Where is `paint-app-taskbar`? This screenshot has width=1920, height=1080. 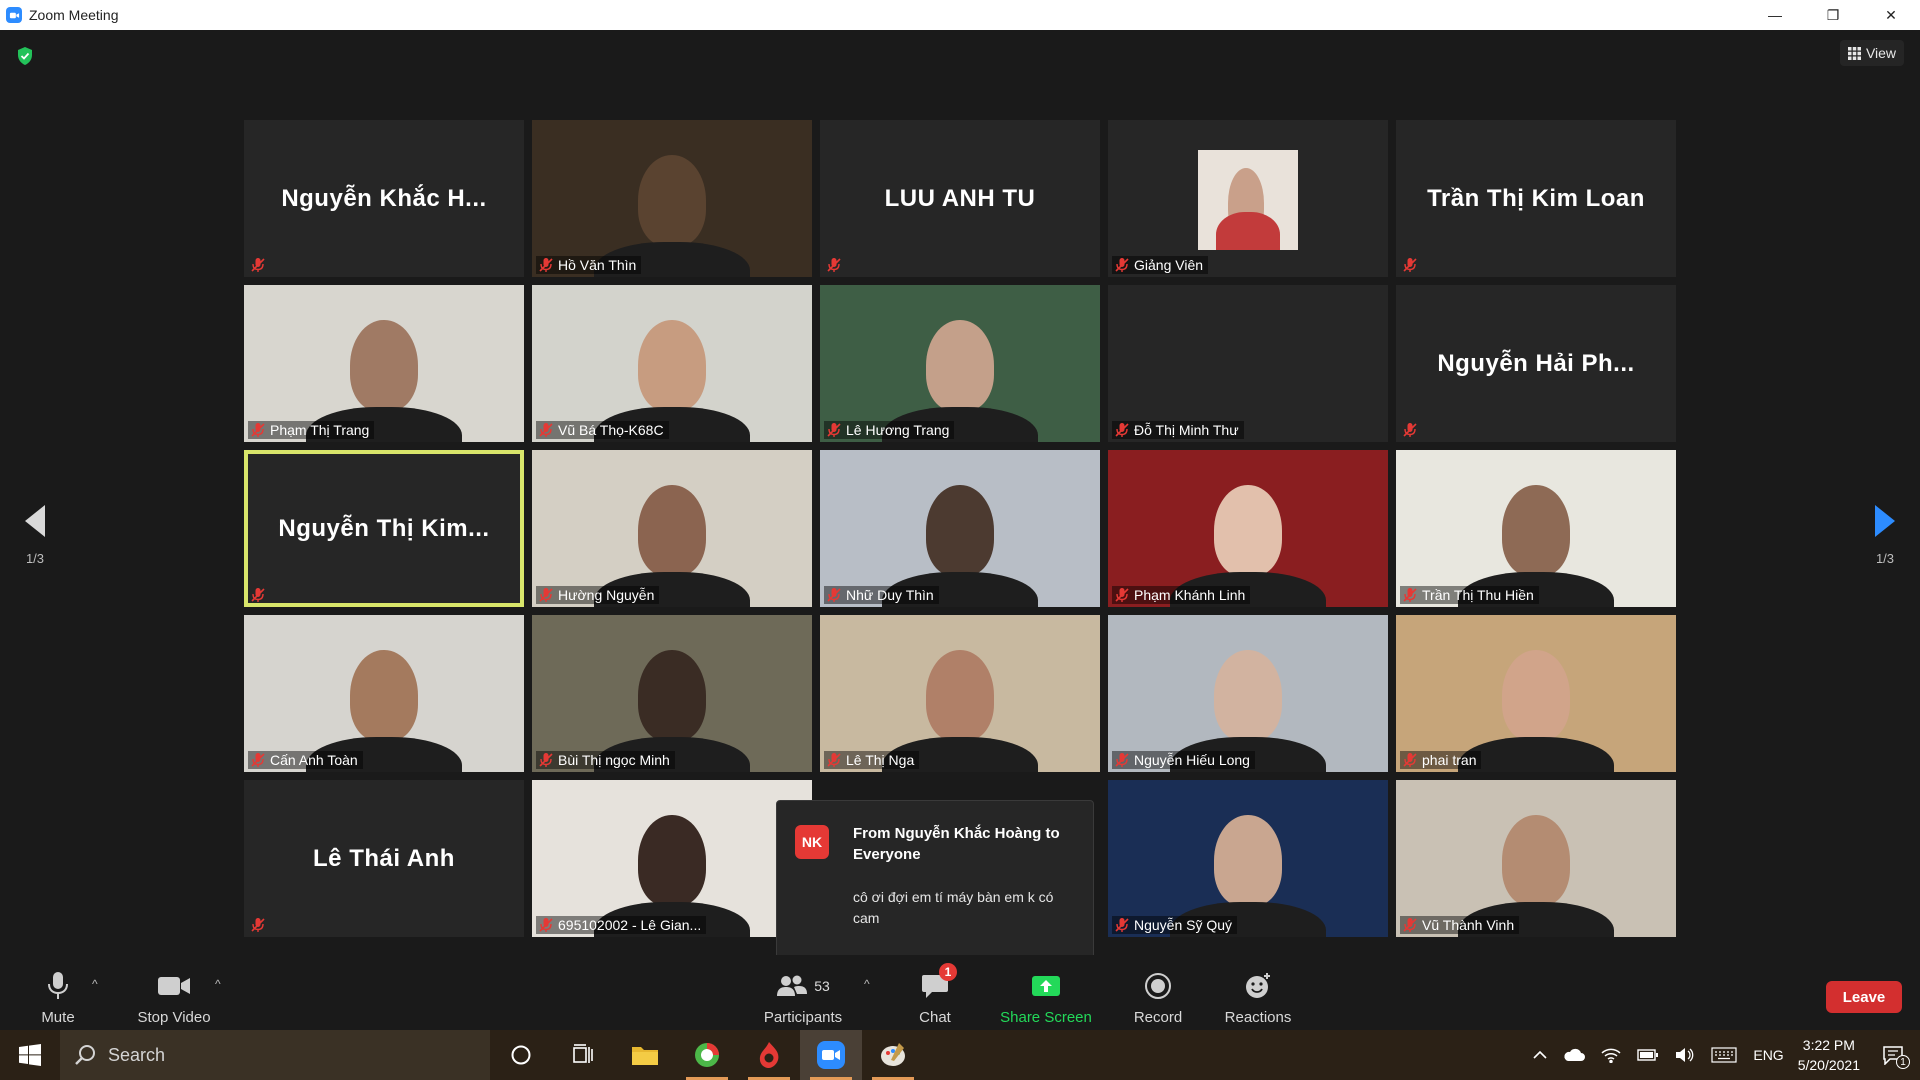
paint-app-taskbar is located at coordinates (893, 1055).